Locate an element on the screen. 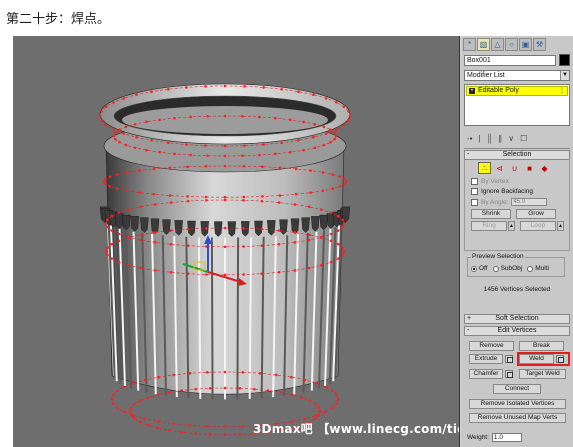 The image size is (573, 447). modifier-list-dropdown: Modifier List ▼ is located at coordinates (517, 75).